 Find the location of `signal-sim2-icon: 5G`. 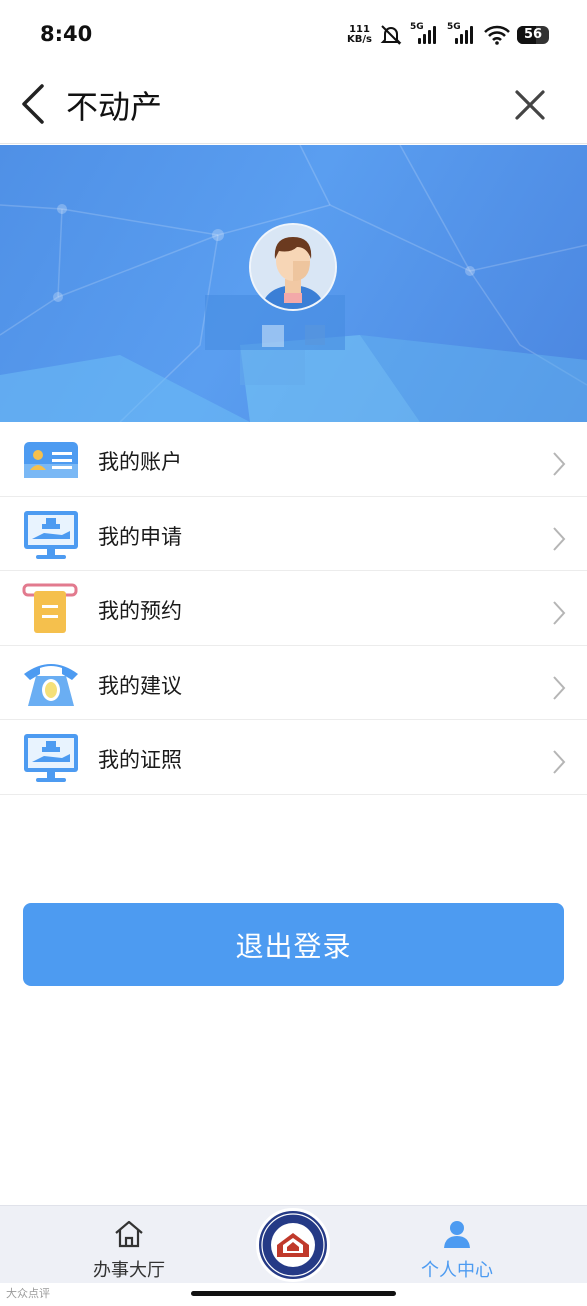

signal-sim2-icon: 5G is located at coordinates (462, 34).